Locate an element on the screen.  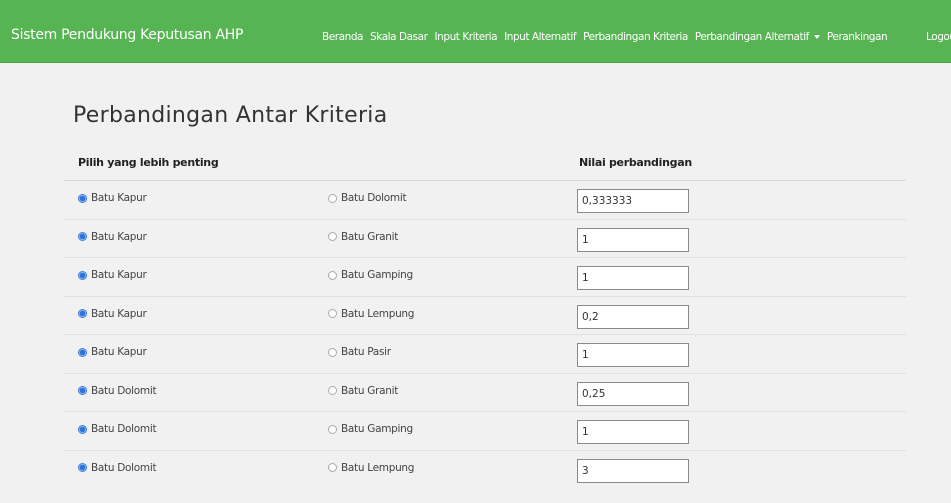
nav-perbandingan-alternatif: Perbandingan Alternatif is located at coordinates (757, 37).